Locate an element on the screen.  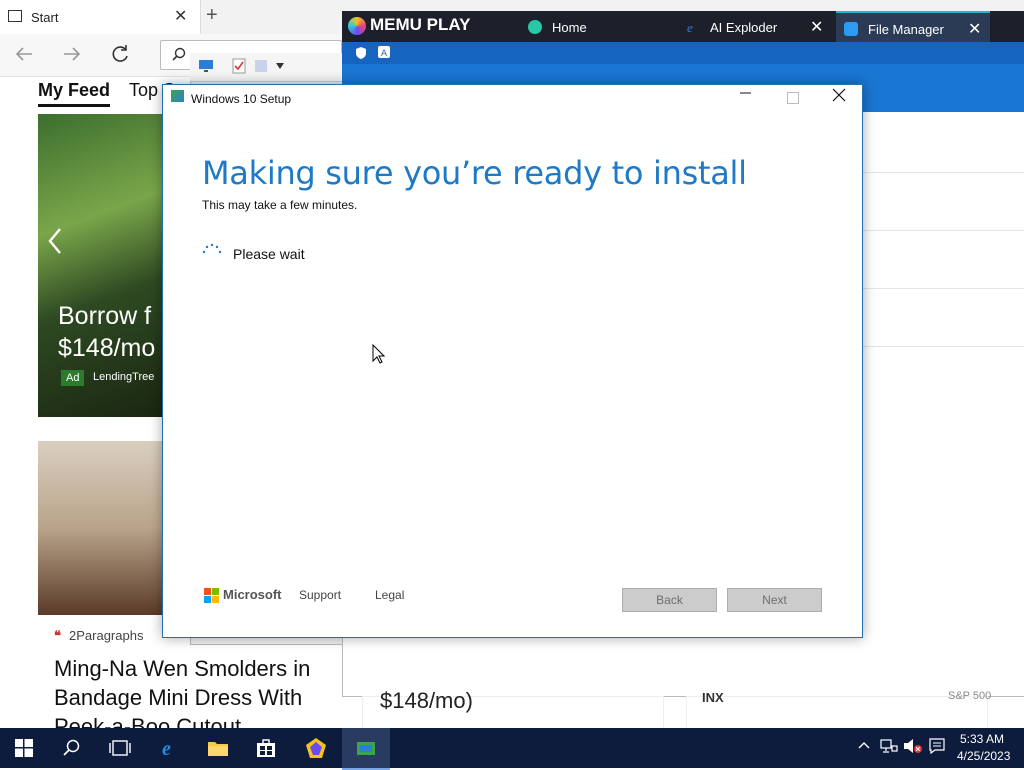
memu-gem-icon is located at coordinates (357, 25).